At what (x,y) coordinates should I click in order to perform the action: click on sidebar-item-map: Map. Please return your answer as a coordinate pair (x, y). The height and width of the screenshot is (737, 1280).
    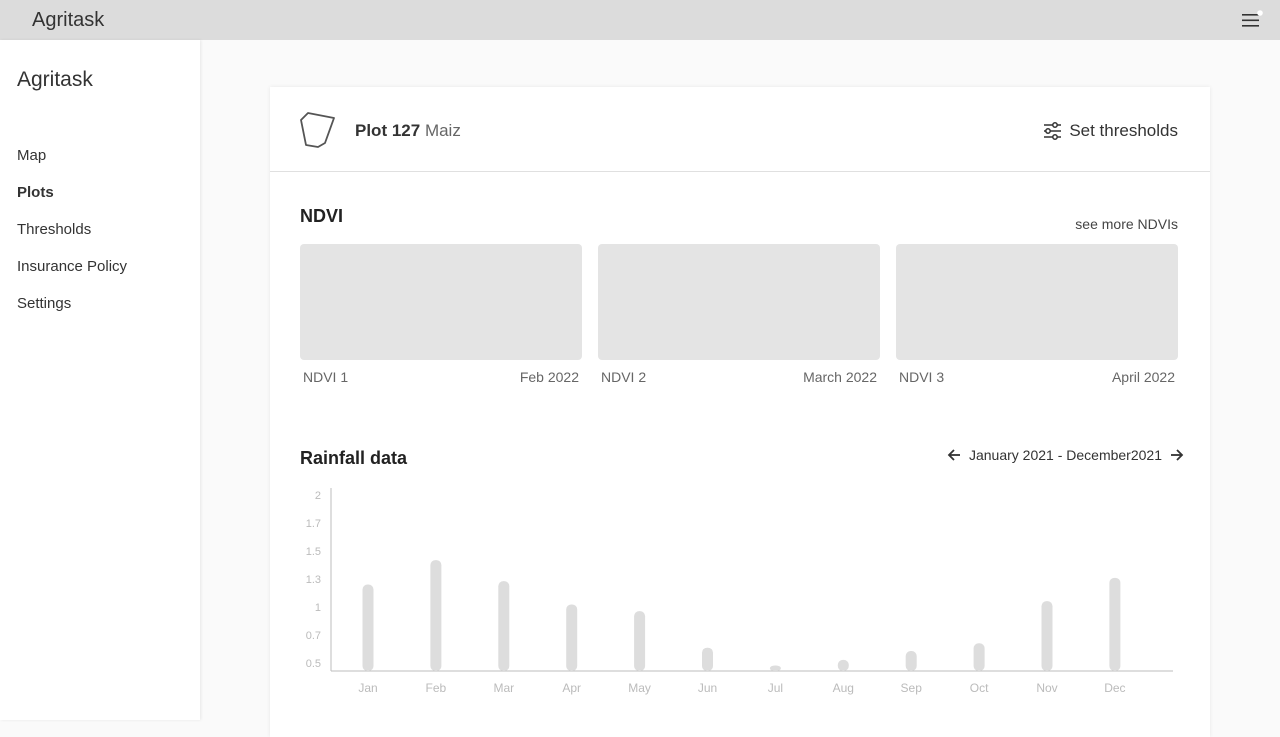
    Looking at the image, I should click on (72, 165).